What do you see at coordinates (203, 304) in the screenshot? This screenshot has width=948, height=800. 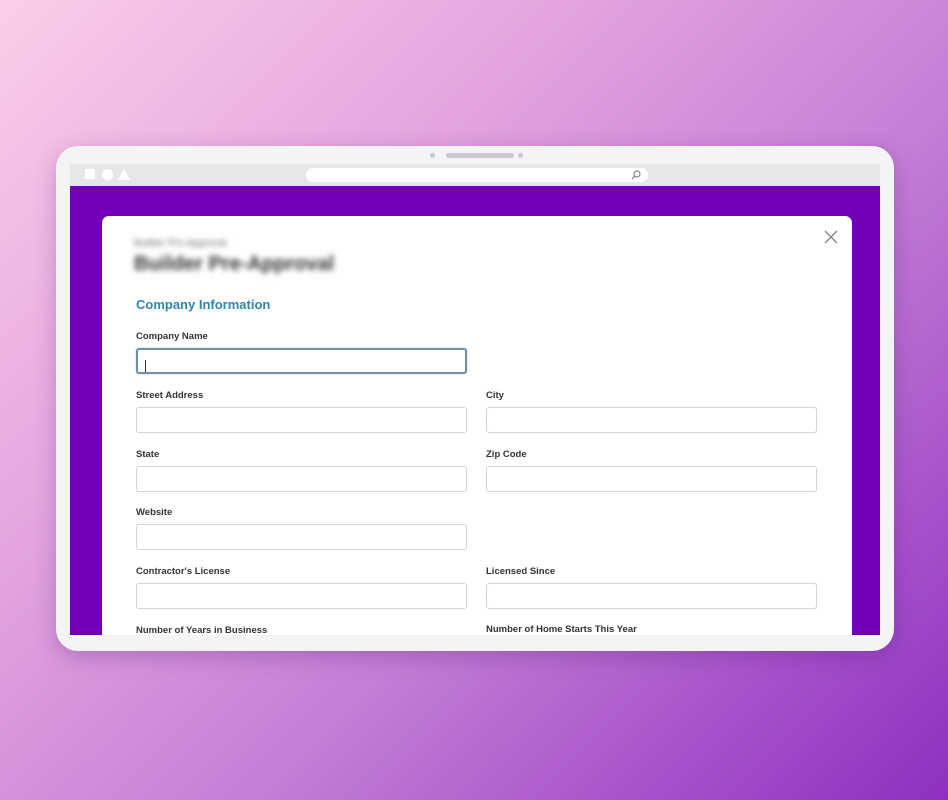 I see `section-title: Company Information` at bounding box center [203, 304].